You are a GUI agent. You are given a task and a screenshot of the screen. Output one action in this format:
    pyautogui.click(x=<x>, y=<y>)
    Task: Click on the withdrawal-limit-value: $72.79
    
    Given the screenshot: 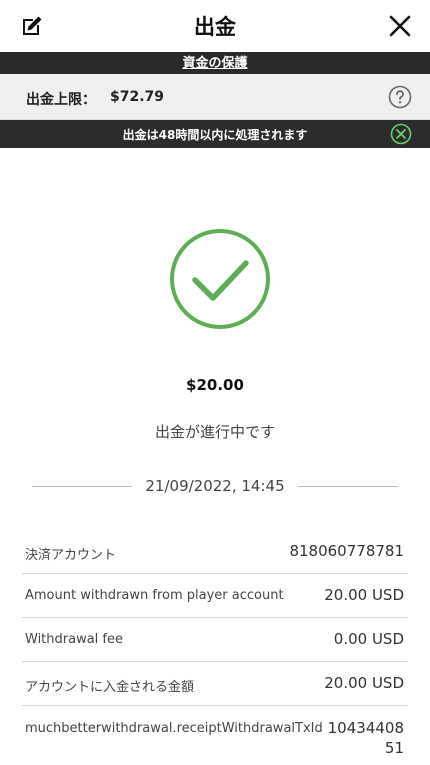 What is the action you would take?
    pyautogui.click(x=137, y=97)
    